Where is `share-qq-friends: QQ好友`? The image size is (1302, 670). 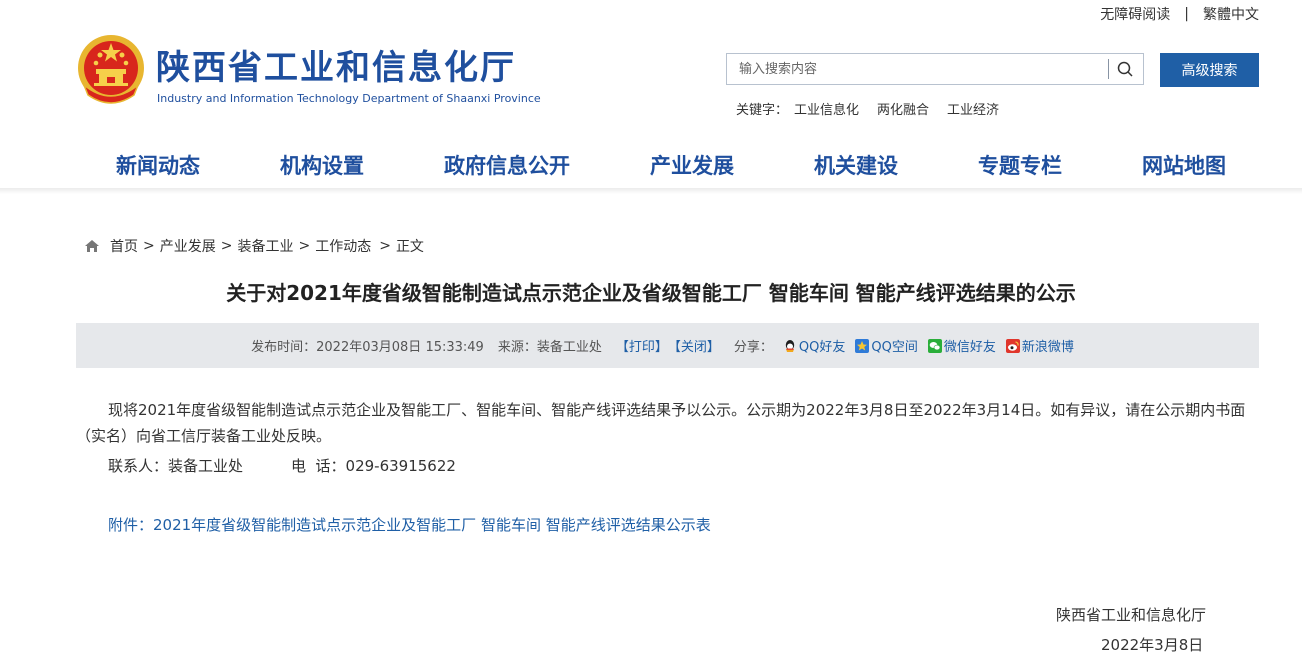
share-qq-friends: QQ好友 is located at coordinates (814, 345).